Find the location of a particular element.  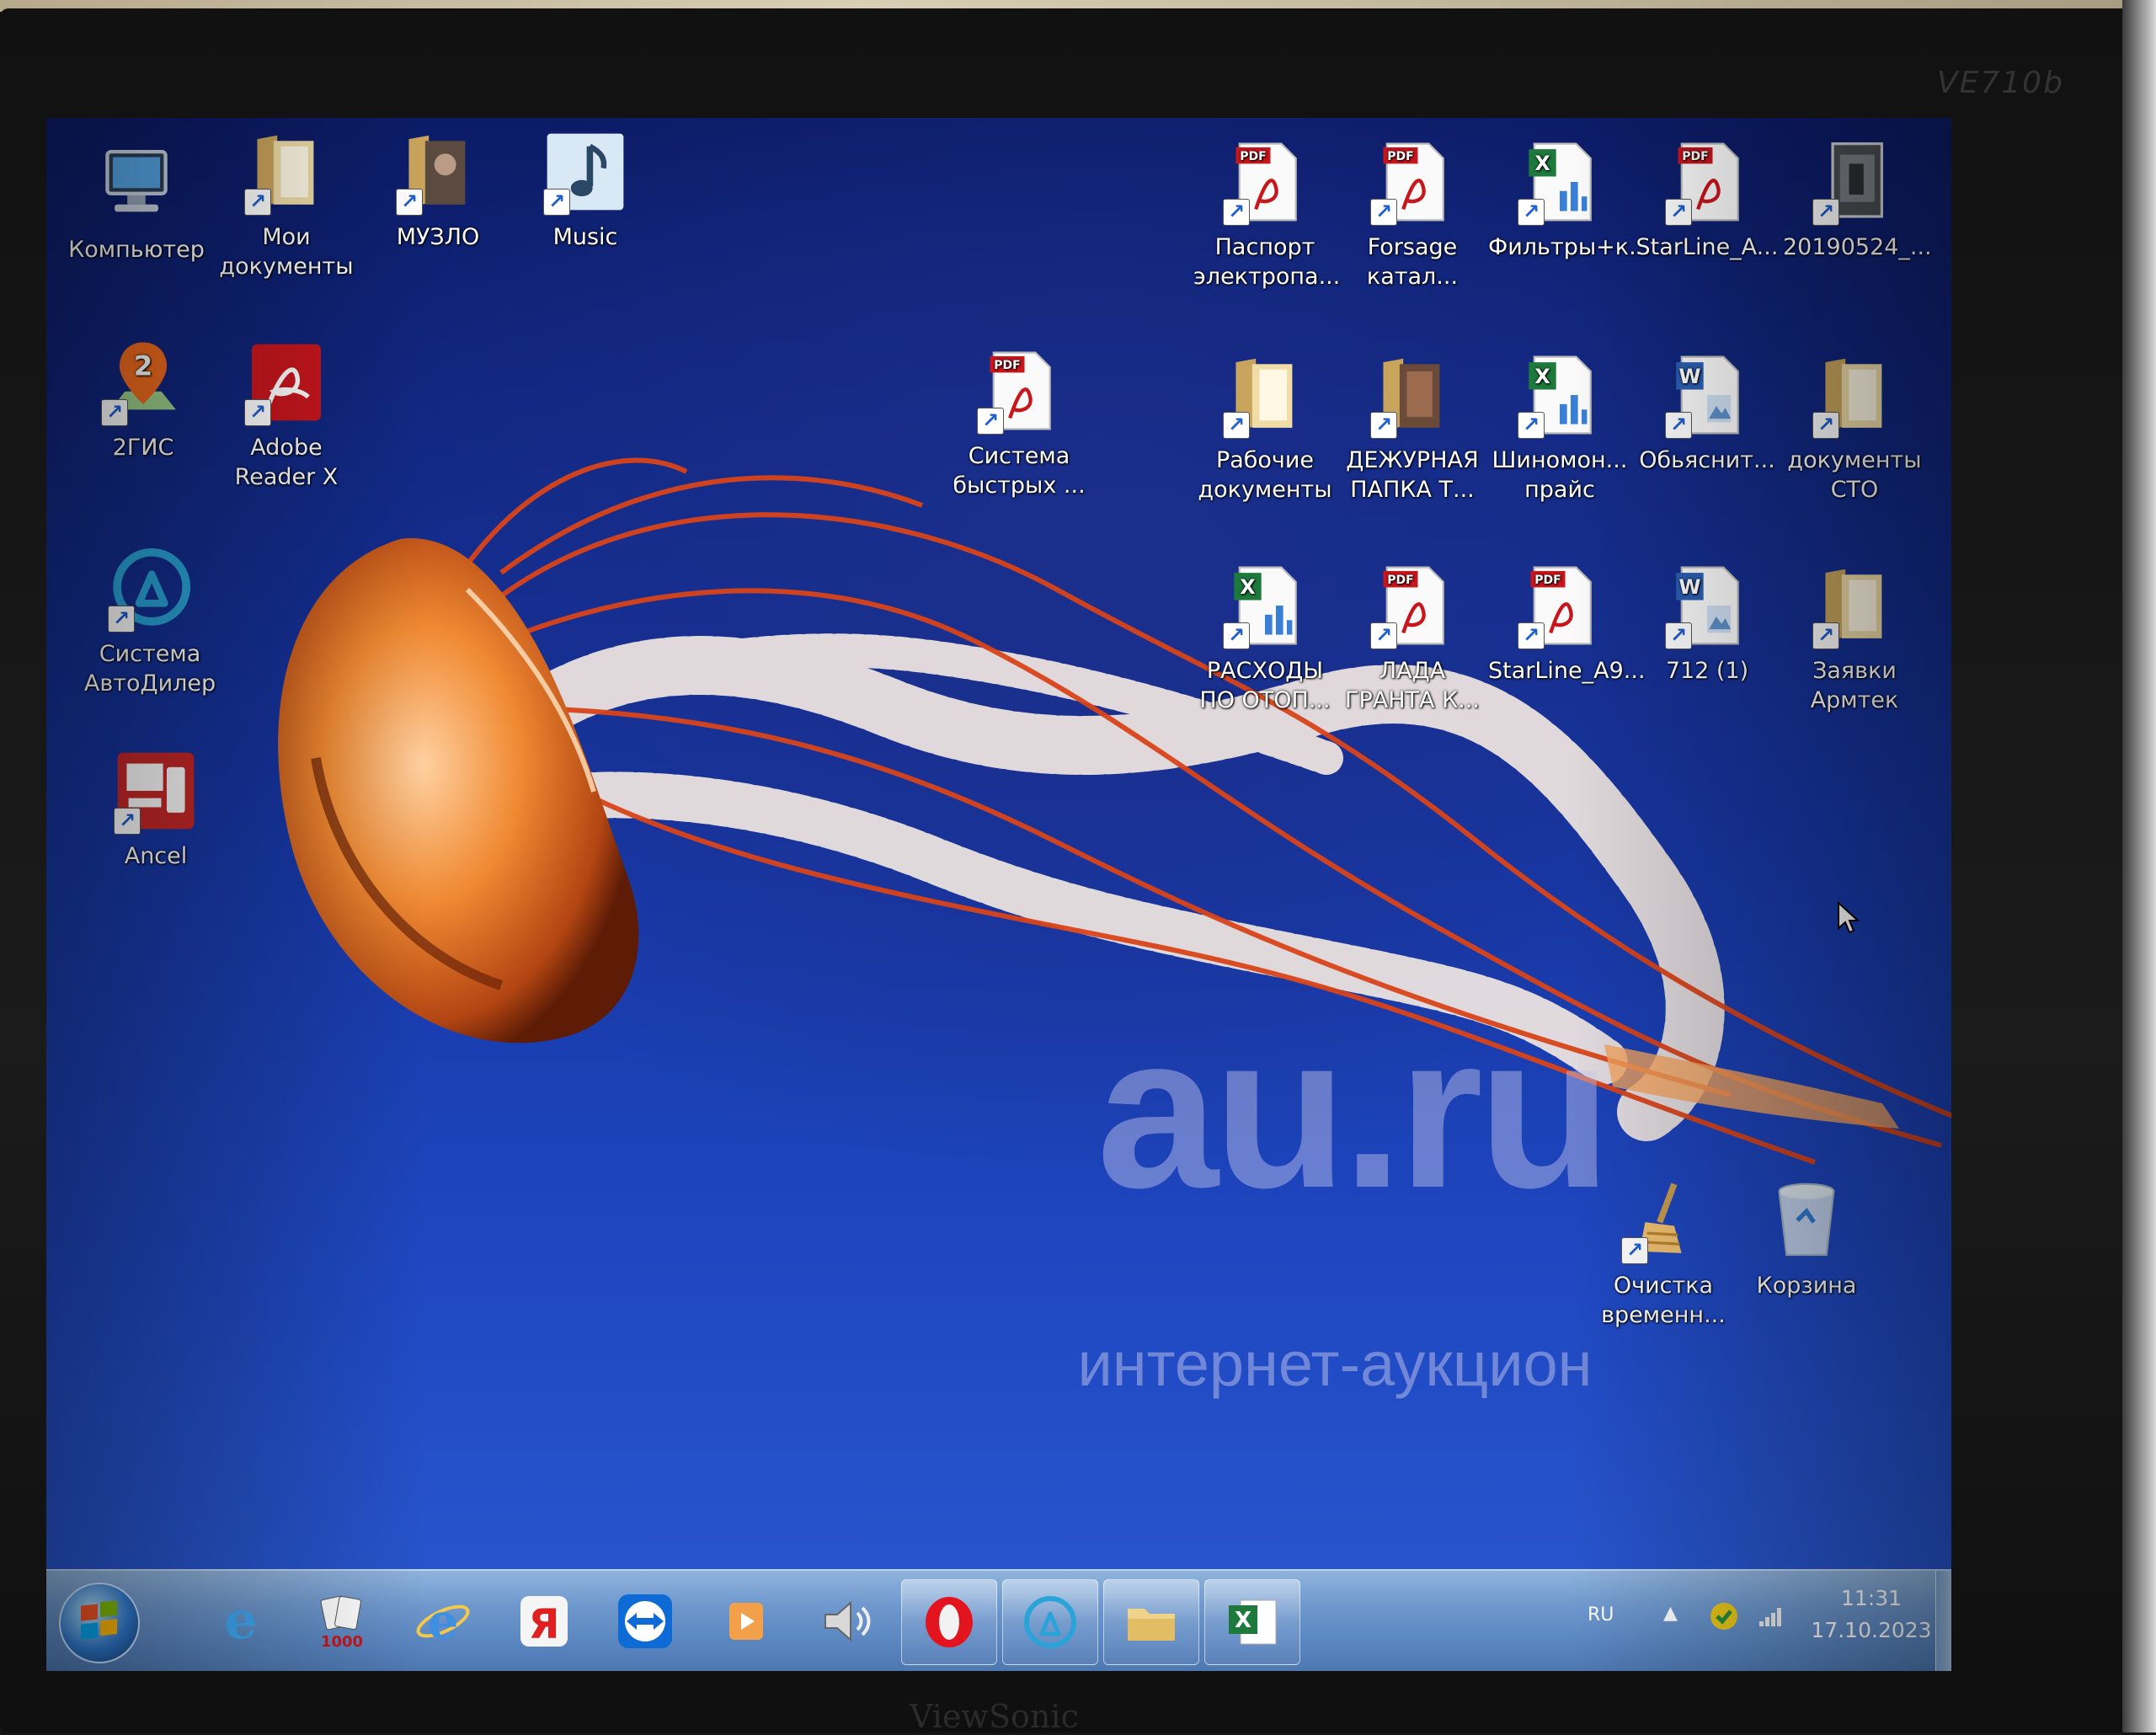

desktop-icon-label: Шиномон... прайс is located at coordinates (1560, 475).